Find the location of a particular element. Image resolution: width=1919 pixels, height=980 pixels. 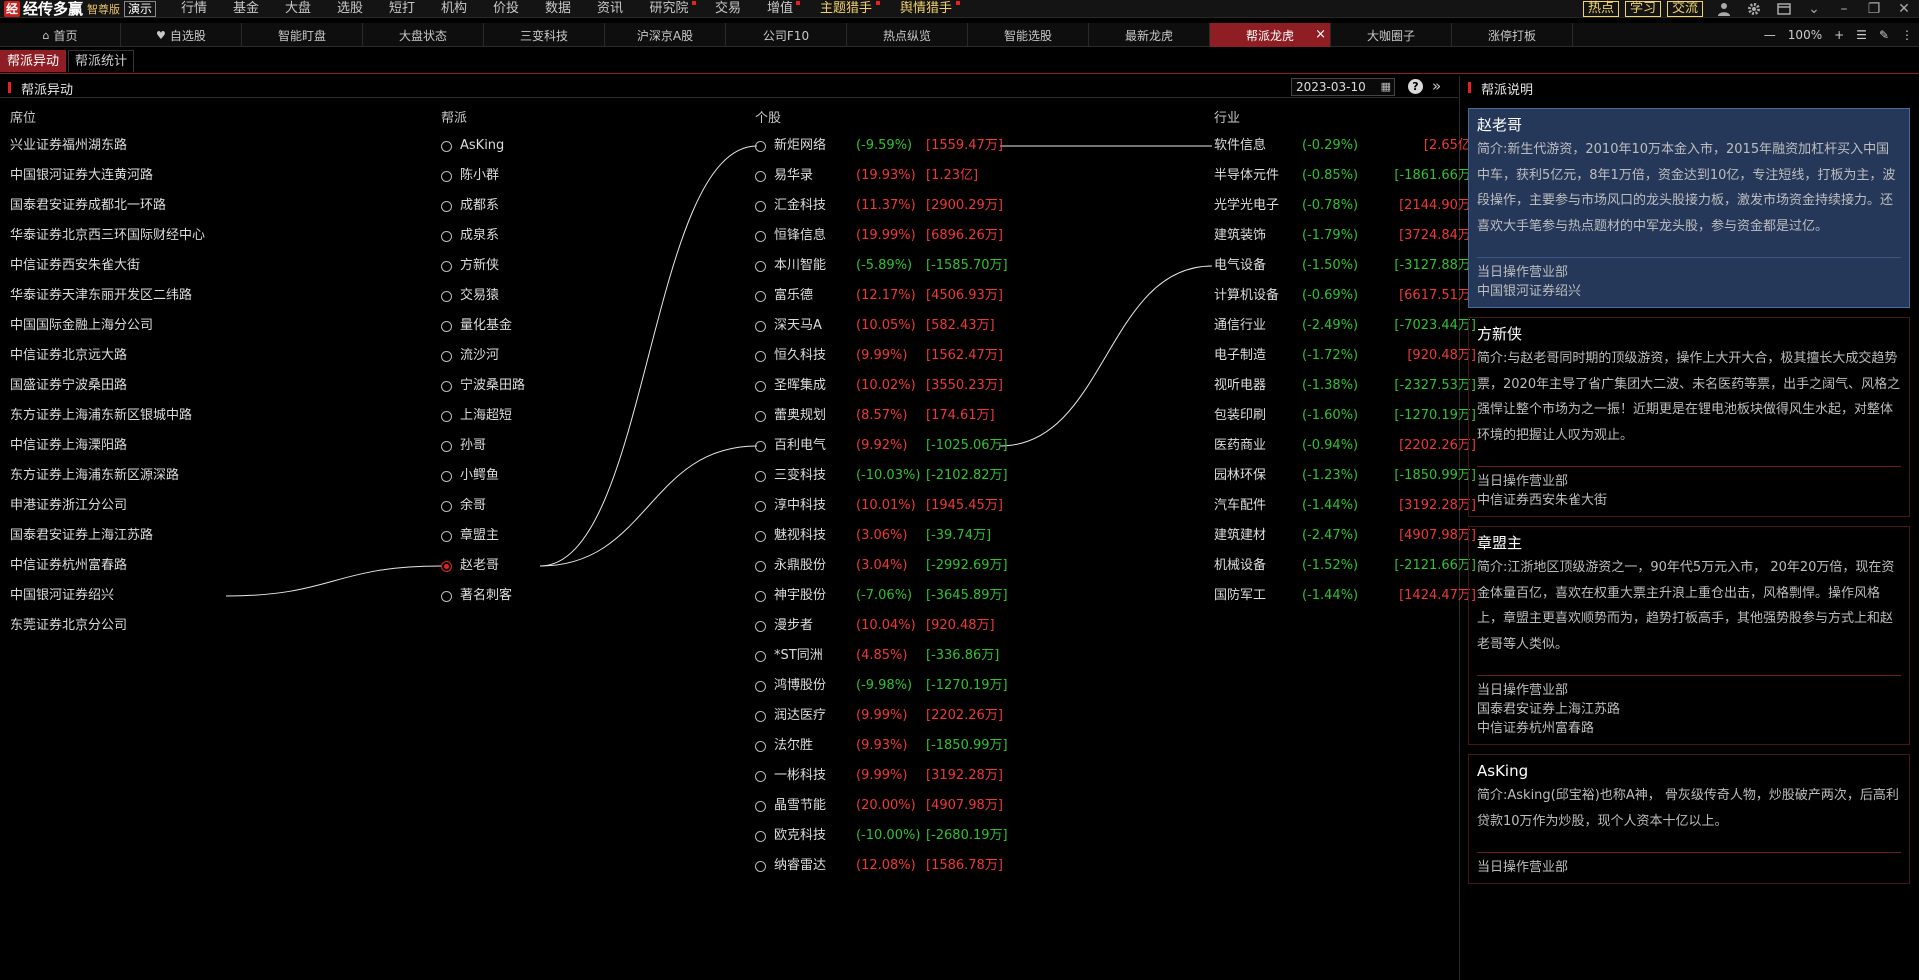

hot-button: 热点 is located at coordinates (1600, 9).